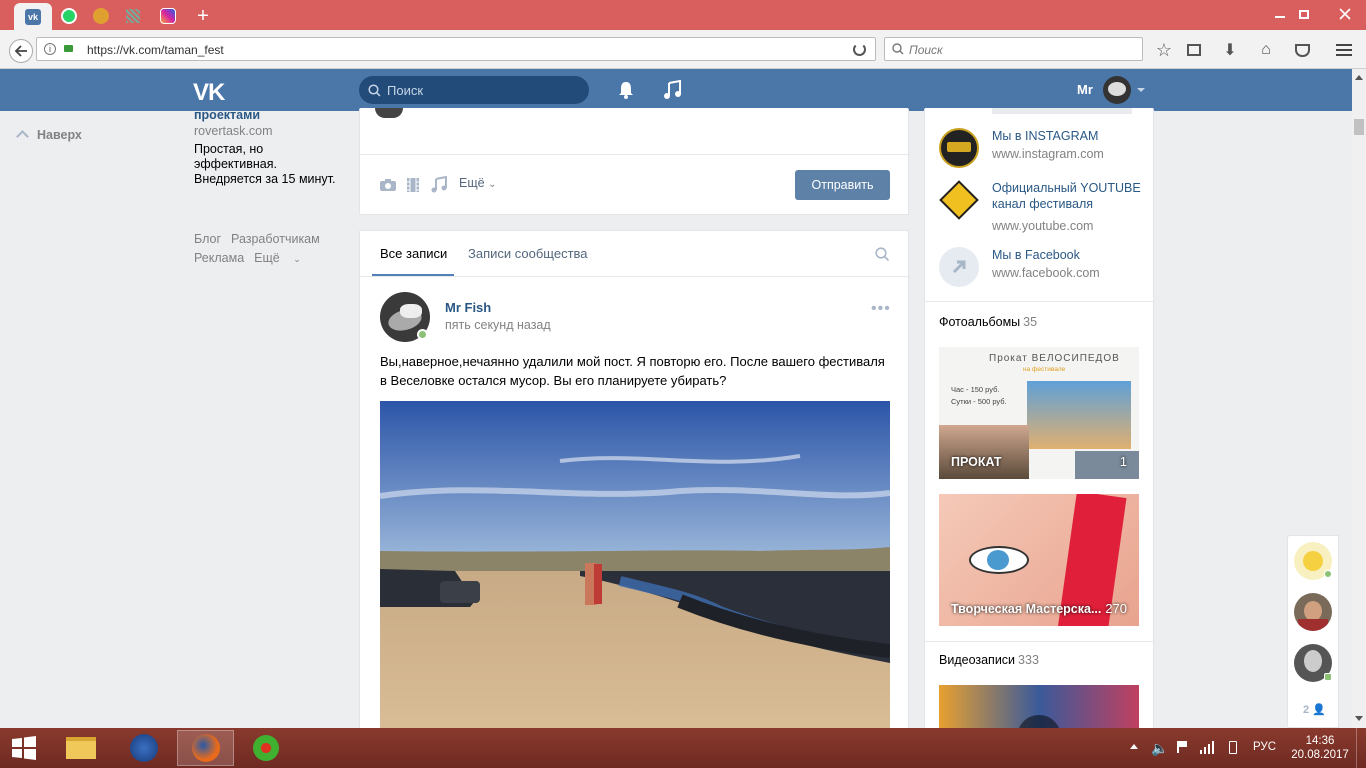 The height and width of the screenshot is (768, 1366). I want to click on album-workshop: Творческая Мастерска... 270, so click(1039, 560).